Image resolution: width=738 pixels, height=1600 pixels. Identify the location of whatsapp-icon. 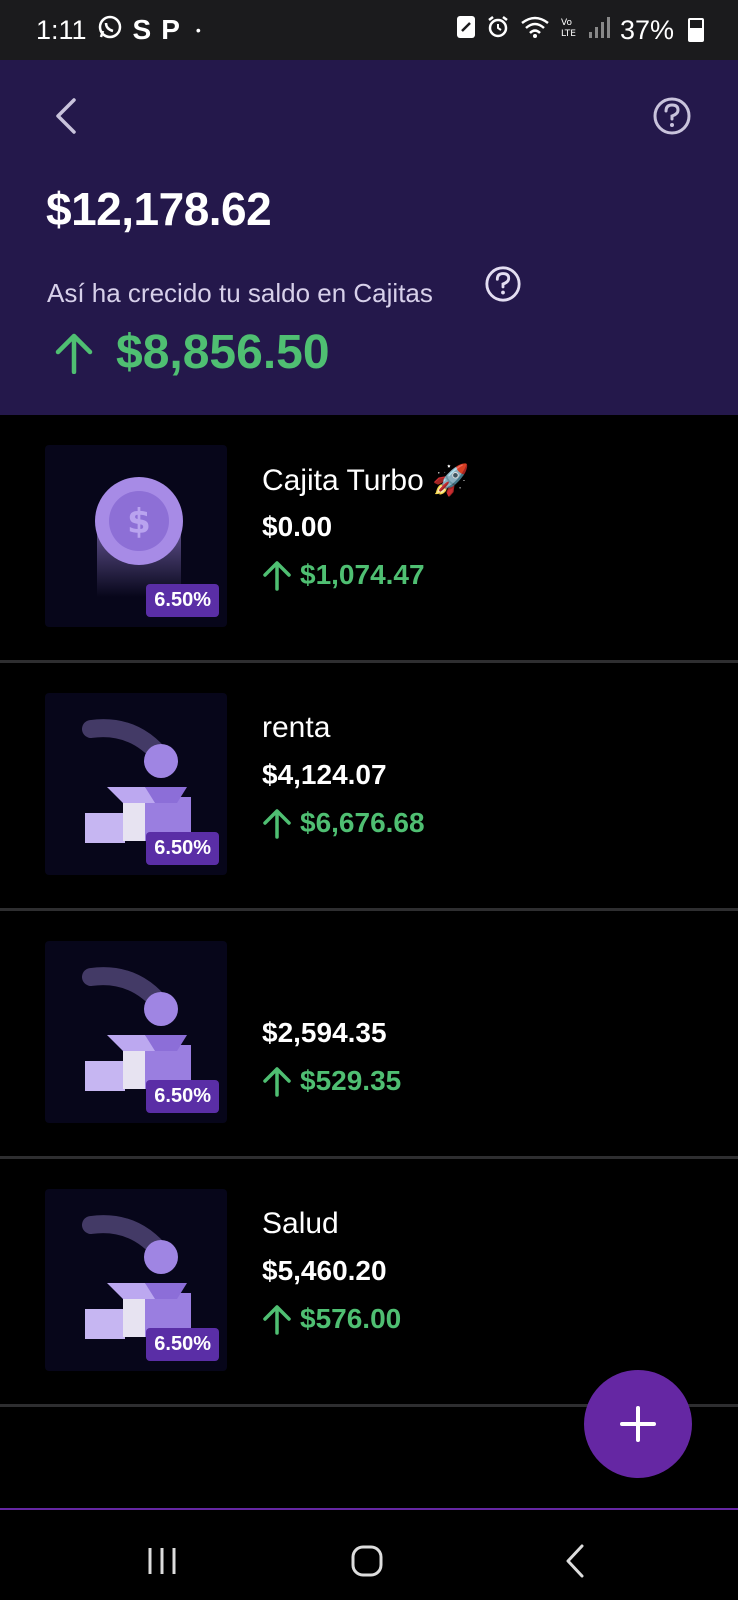
(110, 30).